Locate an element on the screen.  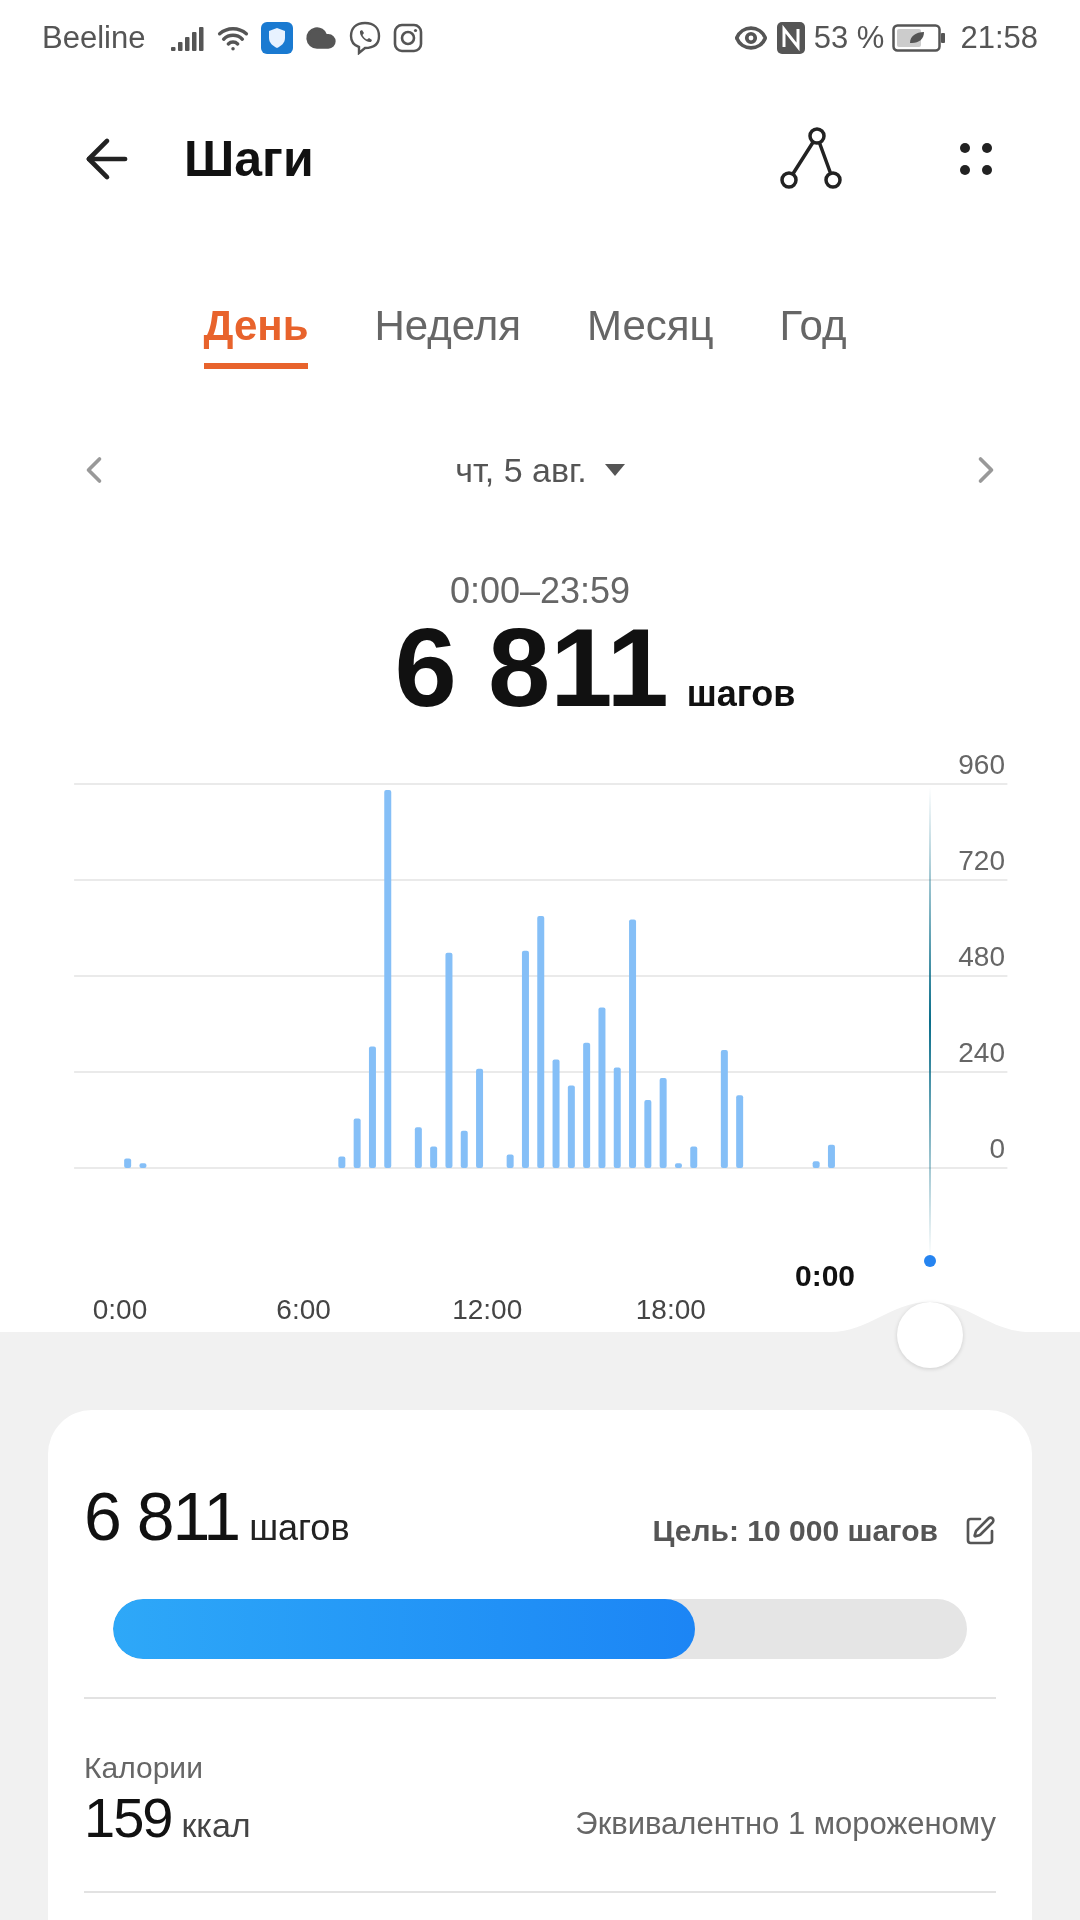
x-tick-label: 18:00 is located at coordinates (670, 1309).